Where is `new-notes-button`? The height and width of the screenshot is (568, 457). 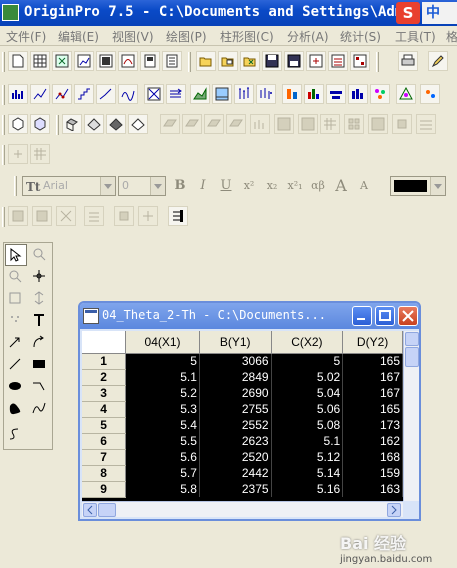 new-notes-button is located at coordinates (172, 61).